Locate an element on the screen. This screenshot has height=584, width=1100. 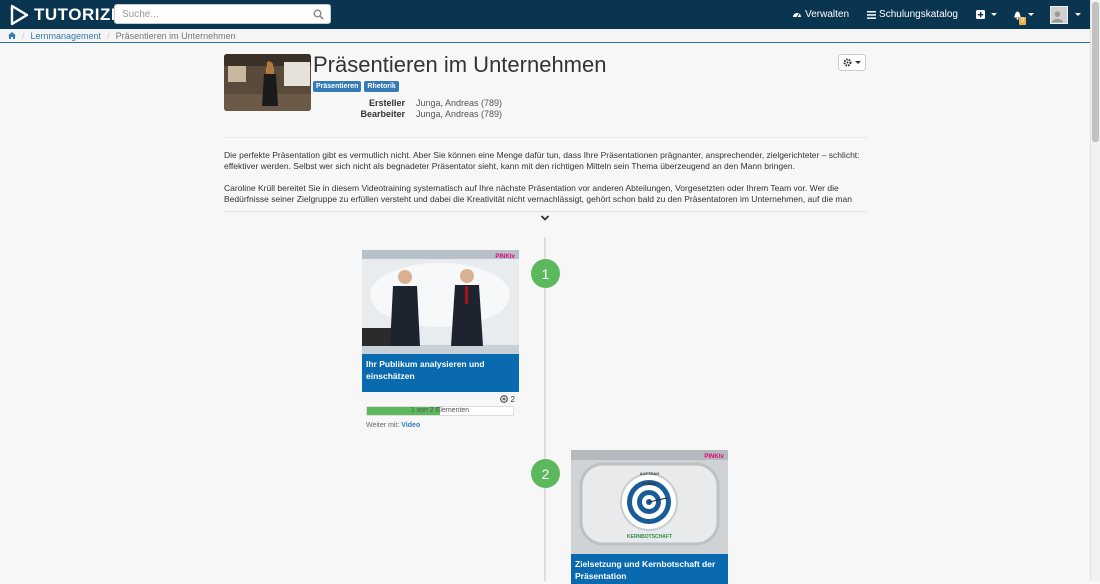
module-thumbnail: PINKtv is located at coordinates (440, 302).